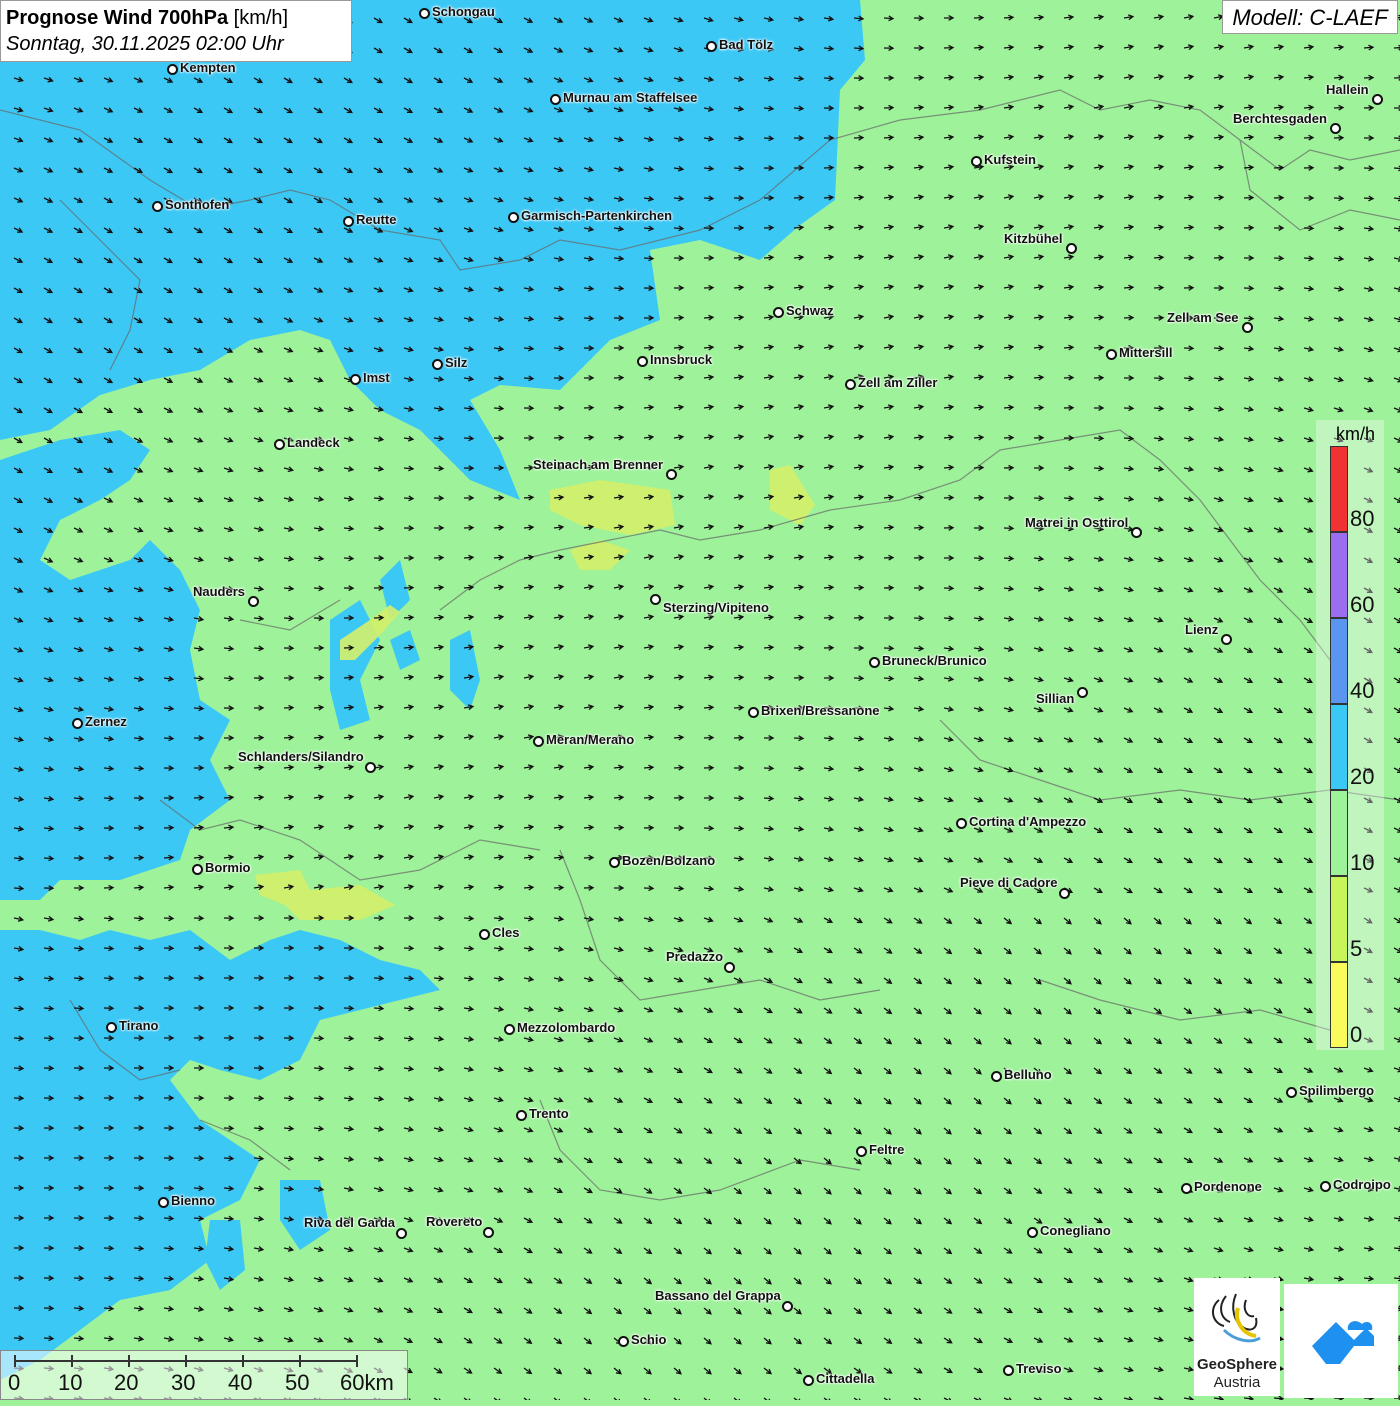 The width and height of the screenshot is (1400, 1406). Describe the element at coordinates (1356, 948) in the screenshot. I see `legend-label: 5` at that location.